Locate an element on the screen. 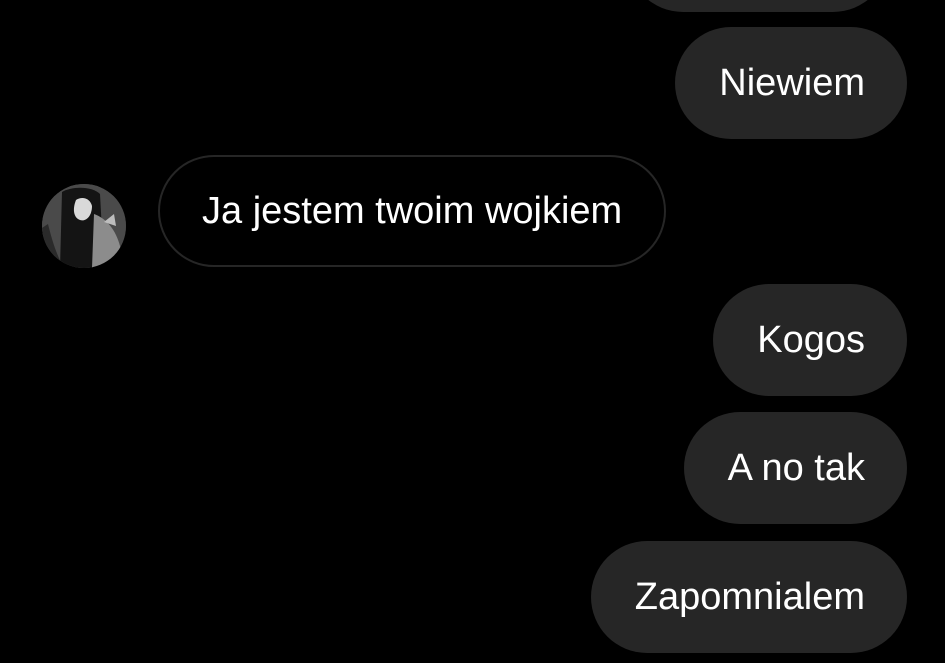 The width and height of the screenshot is (945, 663). message-bubble-outgoing: Zapomnialem is located at coordinates (748, 597).